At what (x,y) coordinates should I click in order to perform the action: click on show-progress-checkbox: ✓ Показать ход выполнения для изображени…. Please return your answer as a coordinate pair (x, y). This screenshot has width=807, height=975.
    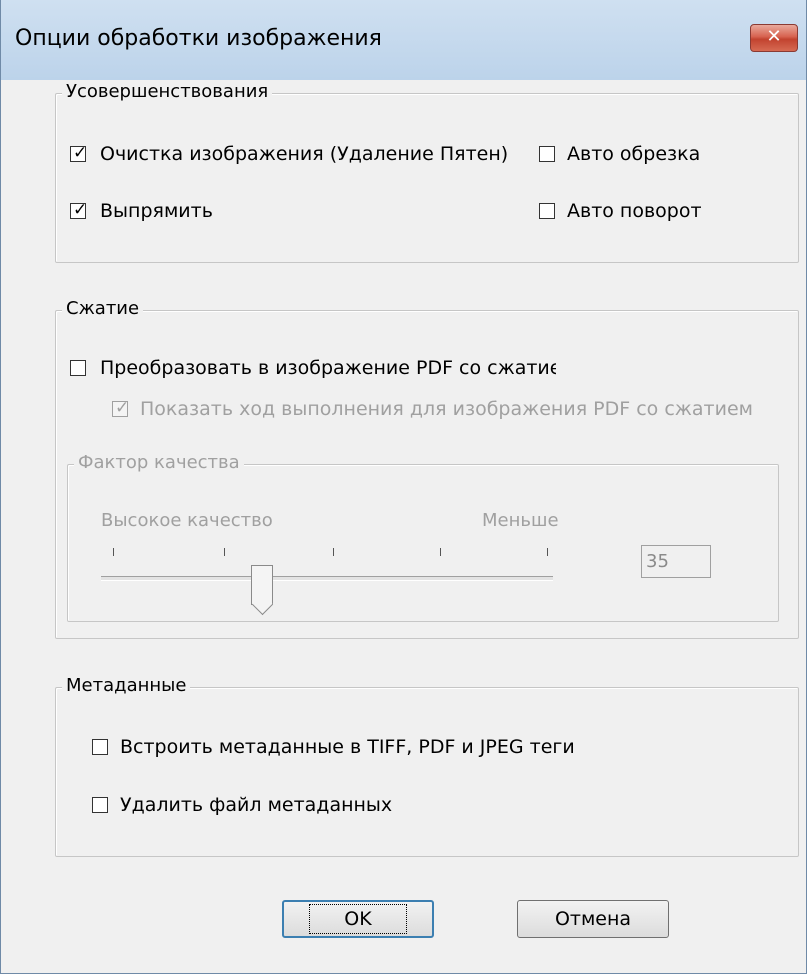
    Looking at the image, I should click on (437, 409).